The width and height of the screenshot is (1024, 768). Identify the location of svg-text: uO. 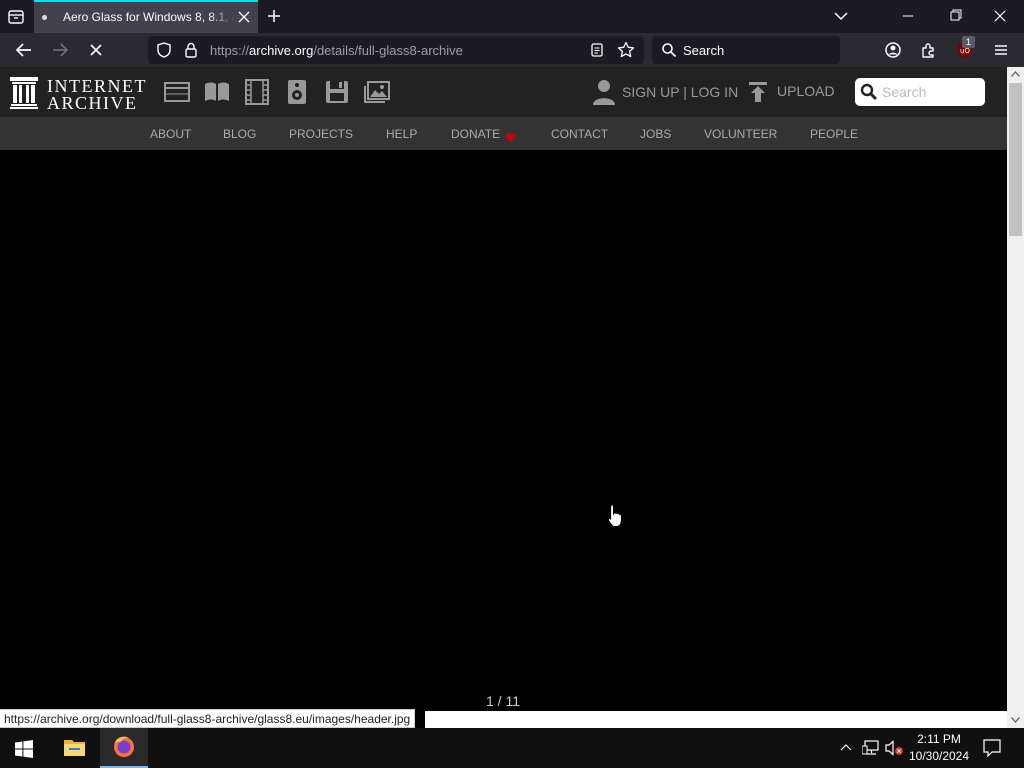
(965, 51).